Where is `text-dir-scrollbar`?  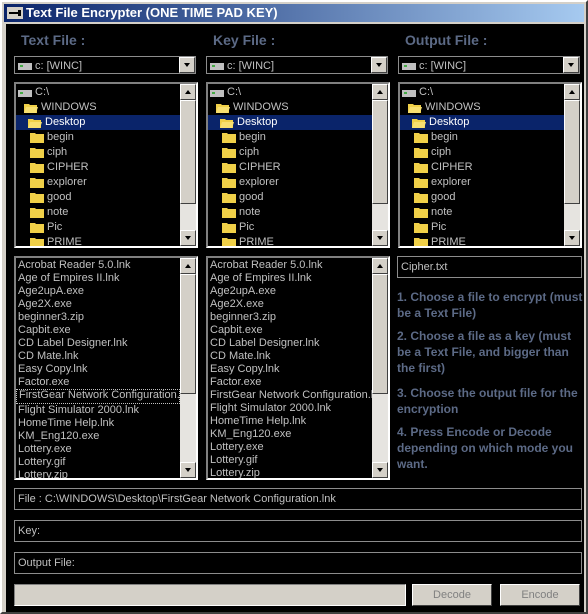 text-dir-scrollbar is located at coordinates (188, 165).